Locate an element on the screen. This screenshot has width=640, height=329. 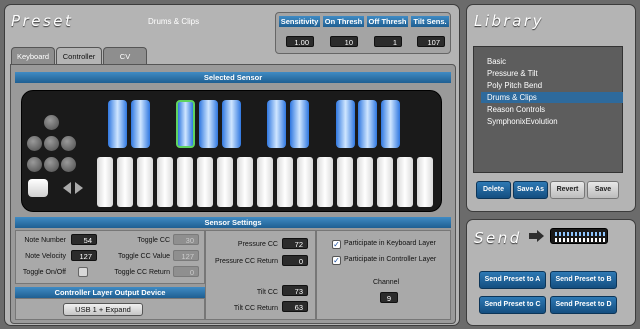
toggle-onoff-label: Toggle On/Off is located at coordinates (44, 272).